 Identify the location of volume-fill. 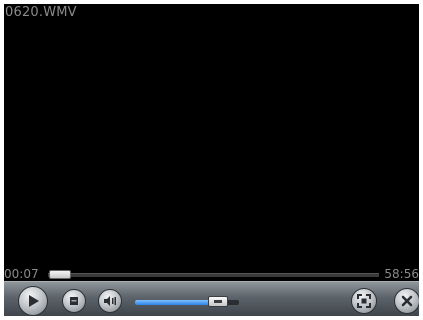
(177, 302).